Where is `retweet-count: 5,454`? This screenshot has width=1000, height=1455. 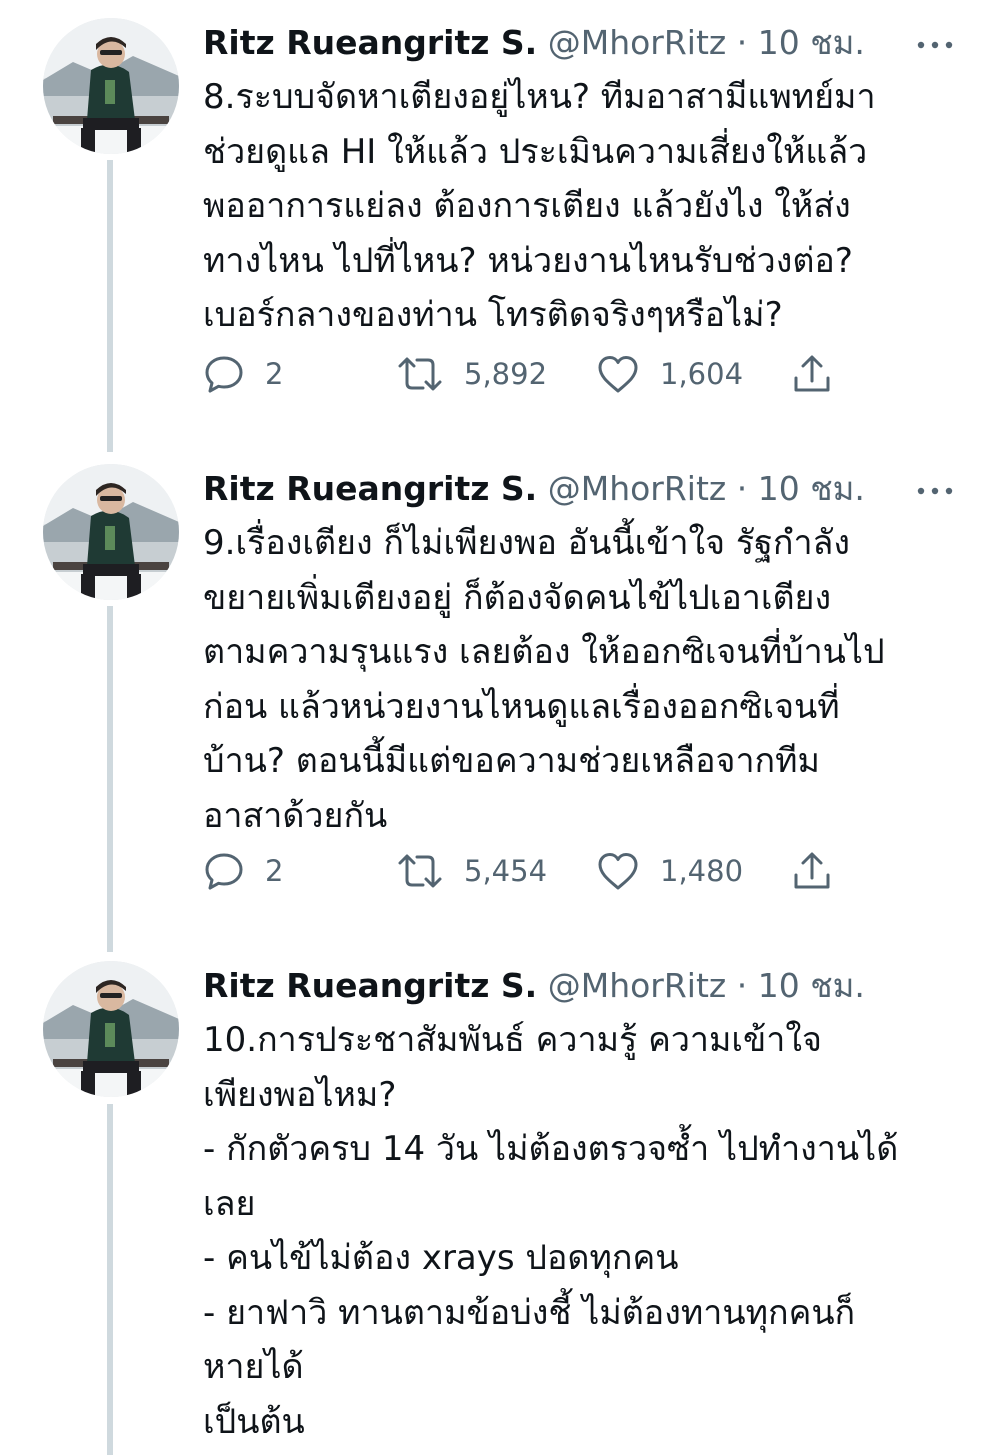 retweet-count: 5,454 is located at coordinates (506, 871).